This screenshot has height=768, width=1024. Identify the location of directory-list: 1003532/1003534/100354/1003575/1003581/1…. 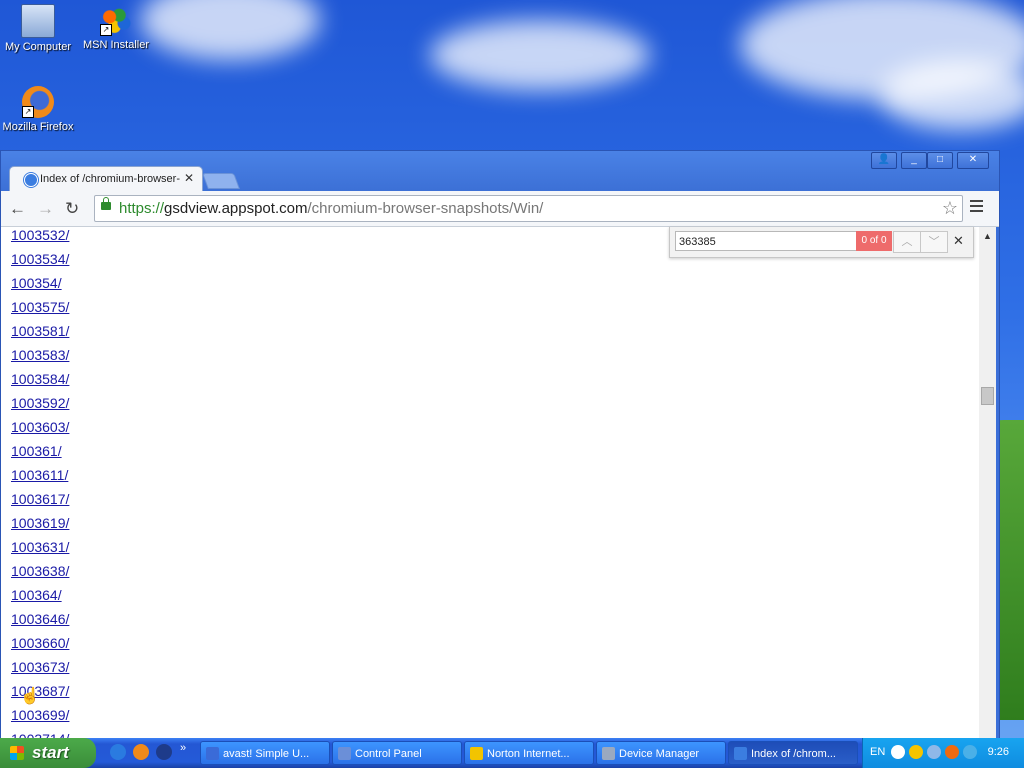
(40, 483).